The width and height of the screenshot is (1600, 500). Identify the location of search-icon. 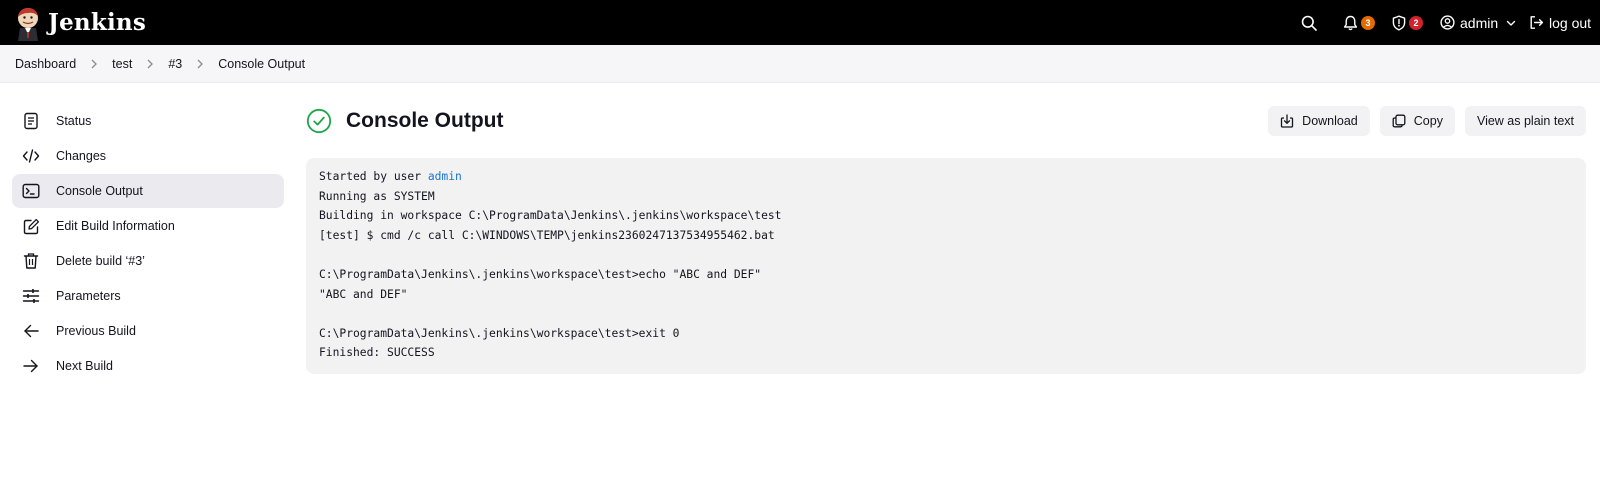
(1309, 23).